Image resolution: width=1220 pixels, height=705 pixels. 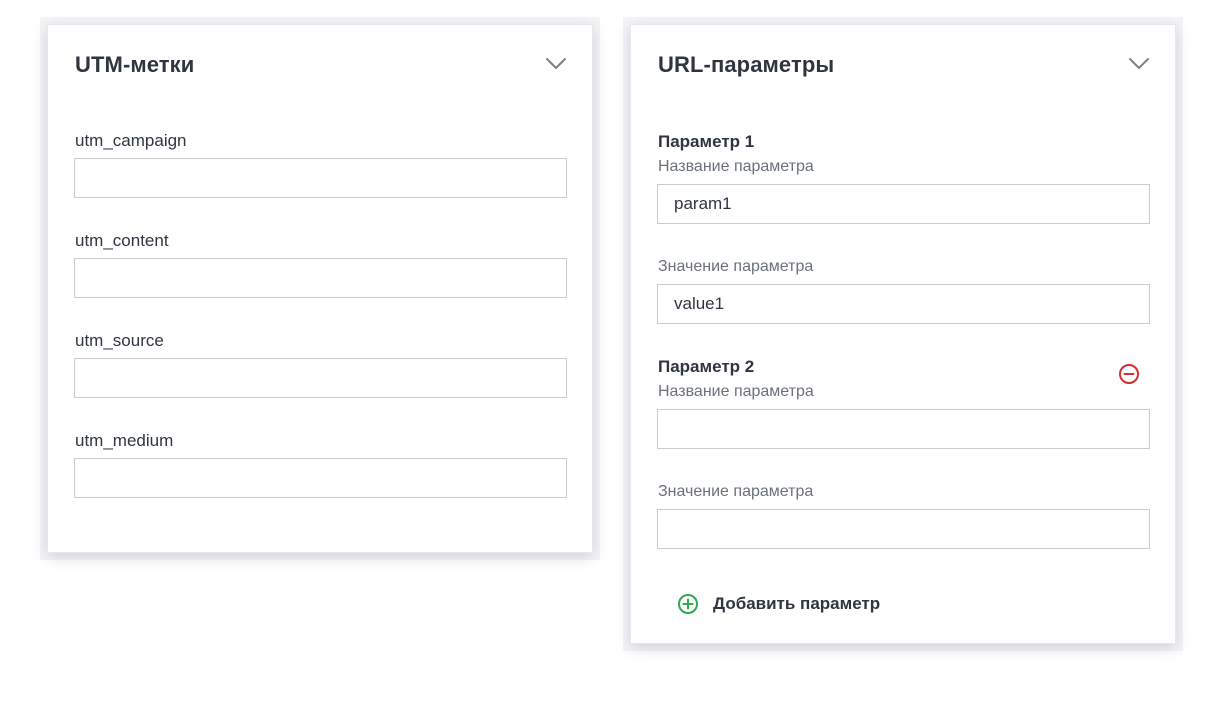 What do you see at coordinates (131, 140) in the screenshot?
I see `utm-campaign-label: utm_campaign` at bounding box center [131, 140].